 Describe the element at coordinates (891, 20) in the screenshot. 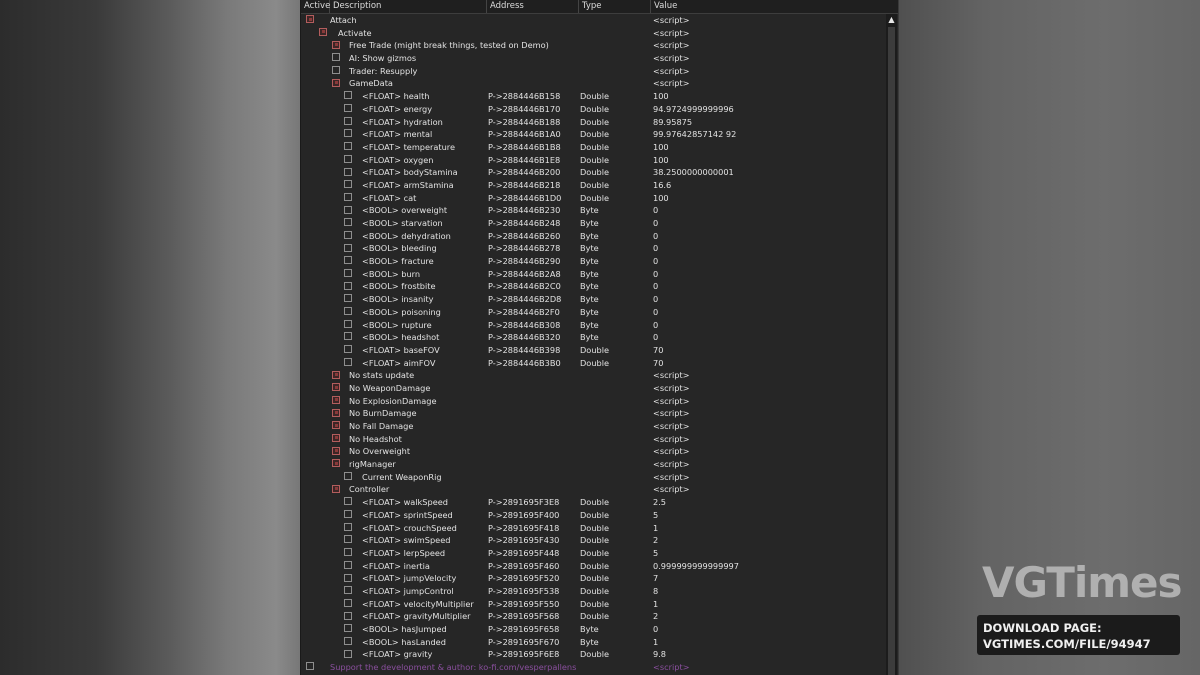

I see `scroll-up-icon: ▲` at that location.